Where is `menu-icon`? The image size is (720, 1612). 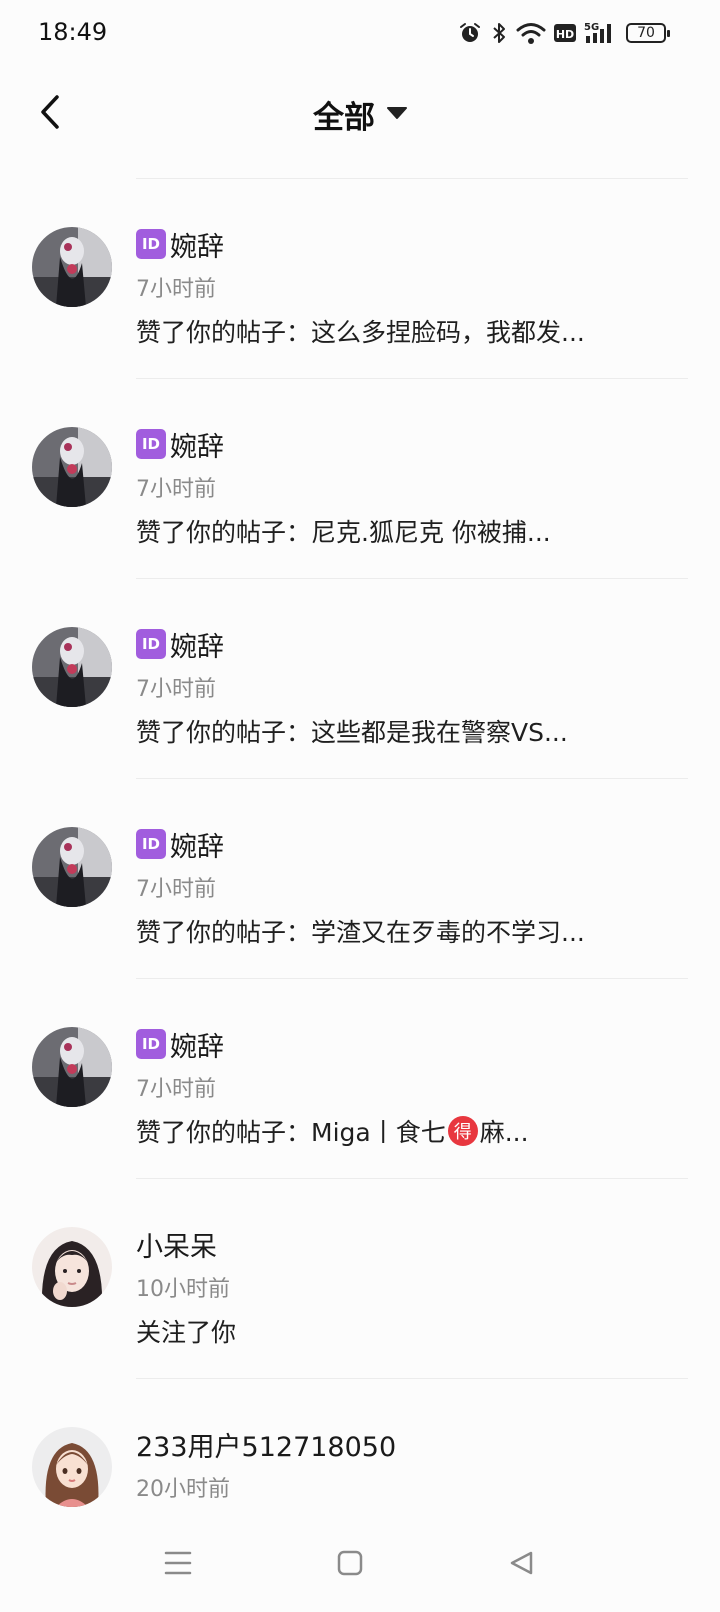 menu-icon is located at coordinates (178, 1565).